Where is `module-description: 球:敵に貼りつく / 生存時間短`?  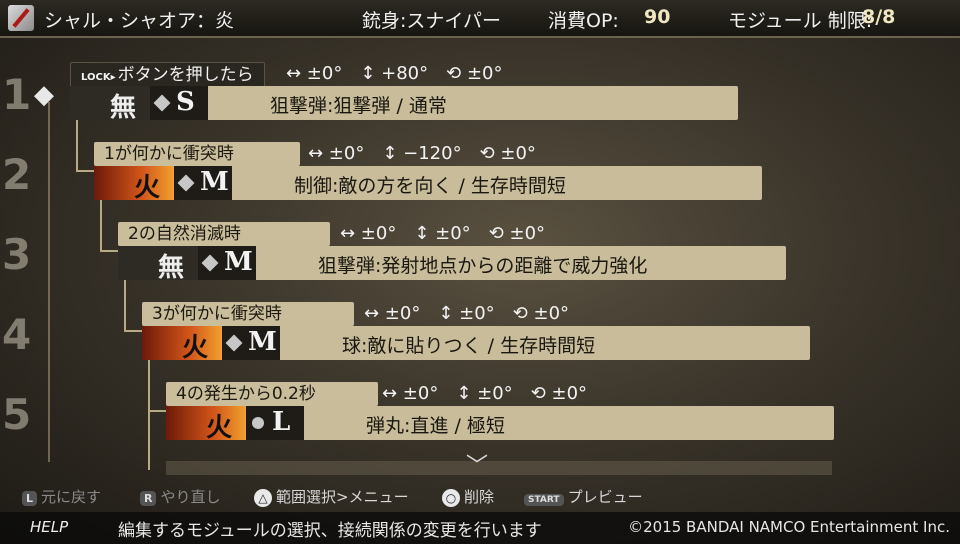 module-description: 球:敵に貼りつく / 生存時間短 is located at coordinates (469, 346).